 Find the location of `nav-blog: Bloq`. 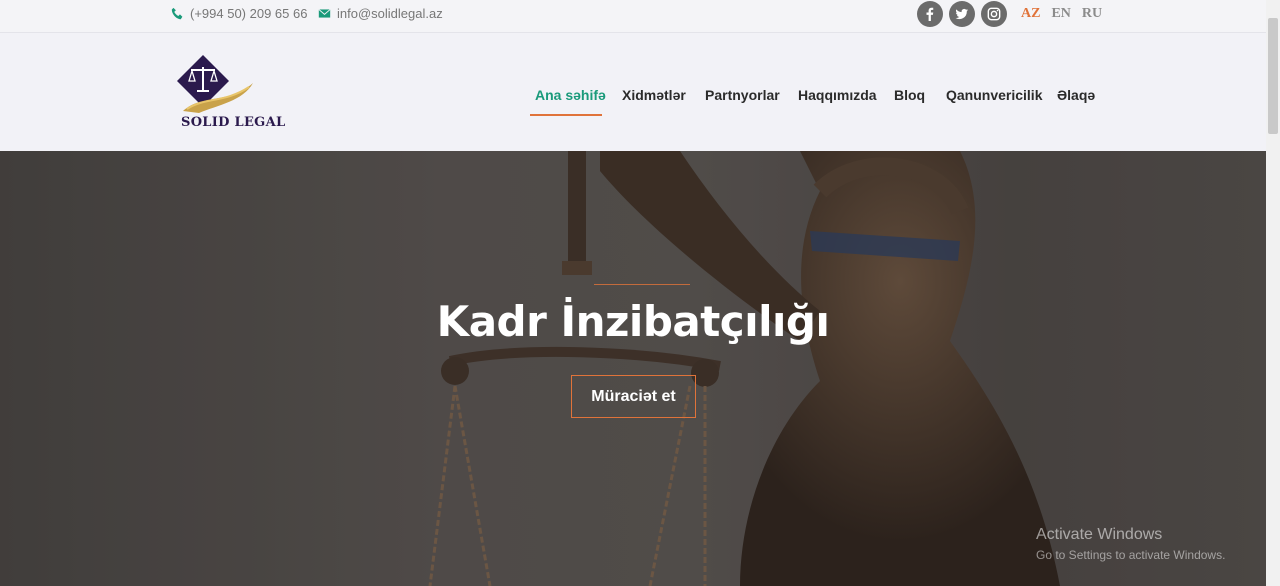

nav-blog: Bloq is located at coordinates (909, 95).